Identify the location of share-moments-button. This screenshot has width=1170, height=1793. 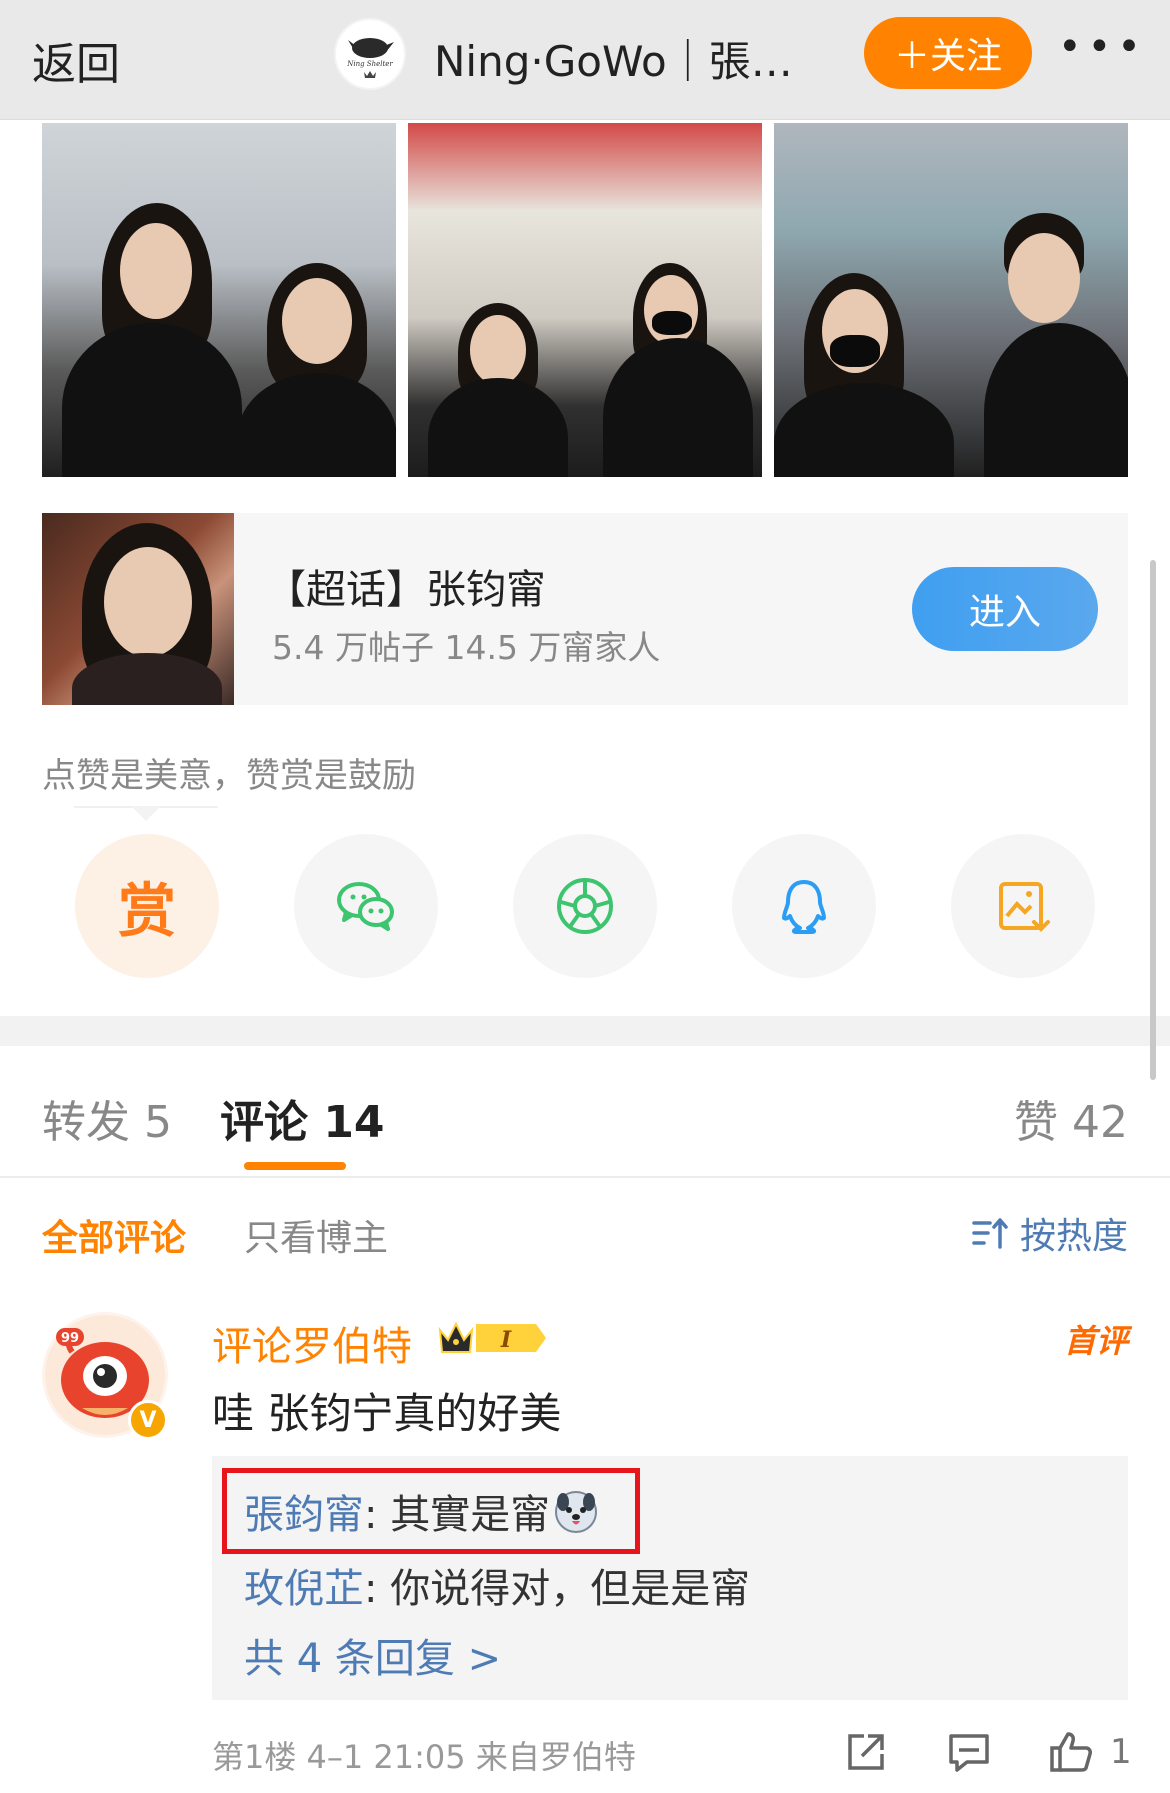
(585, 906).